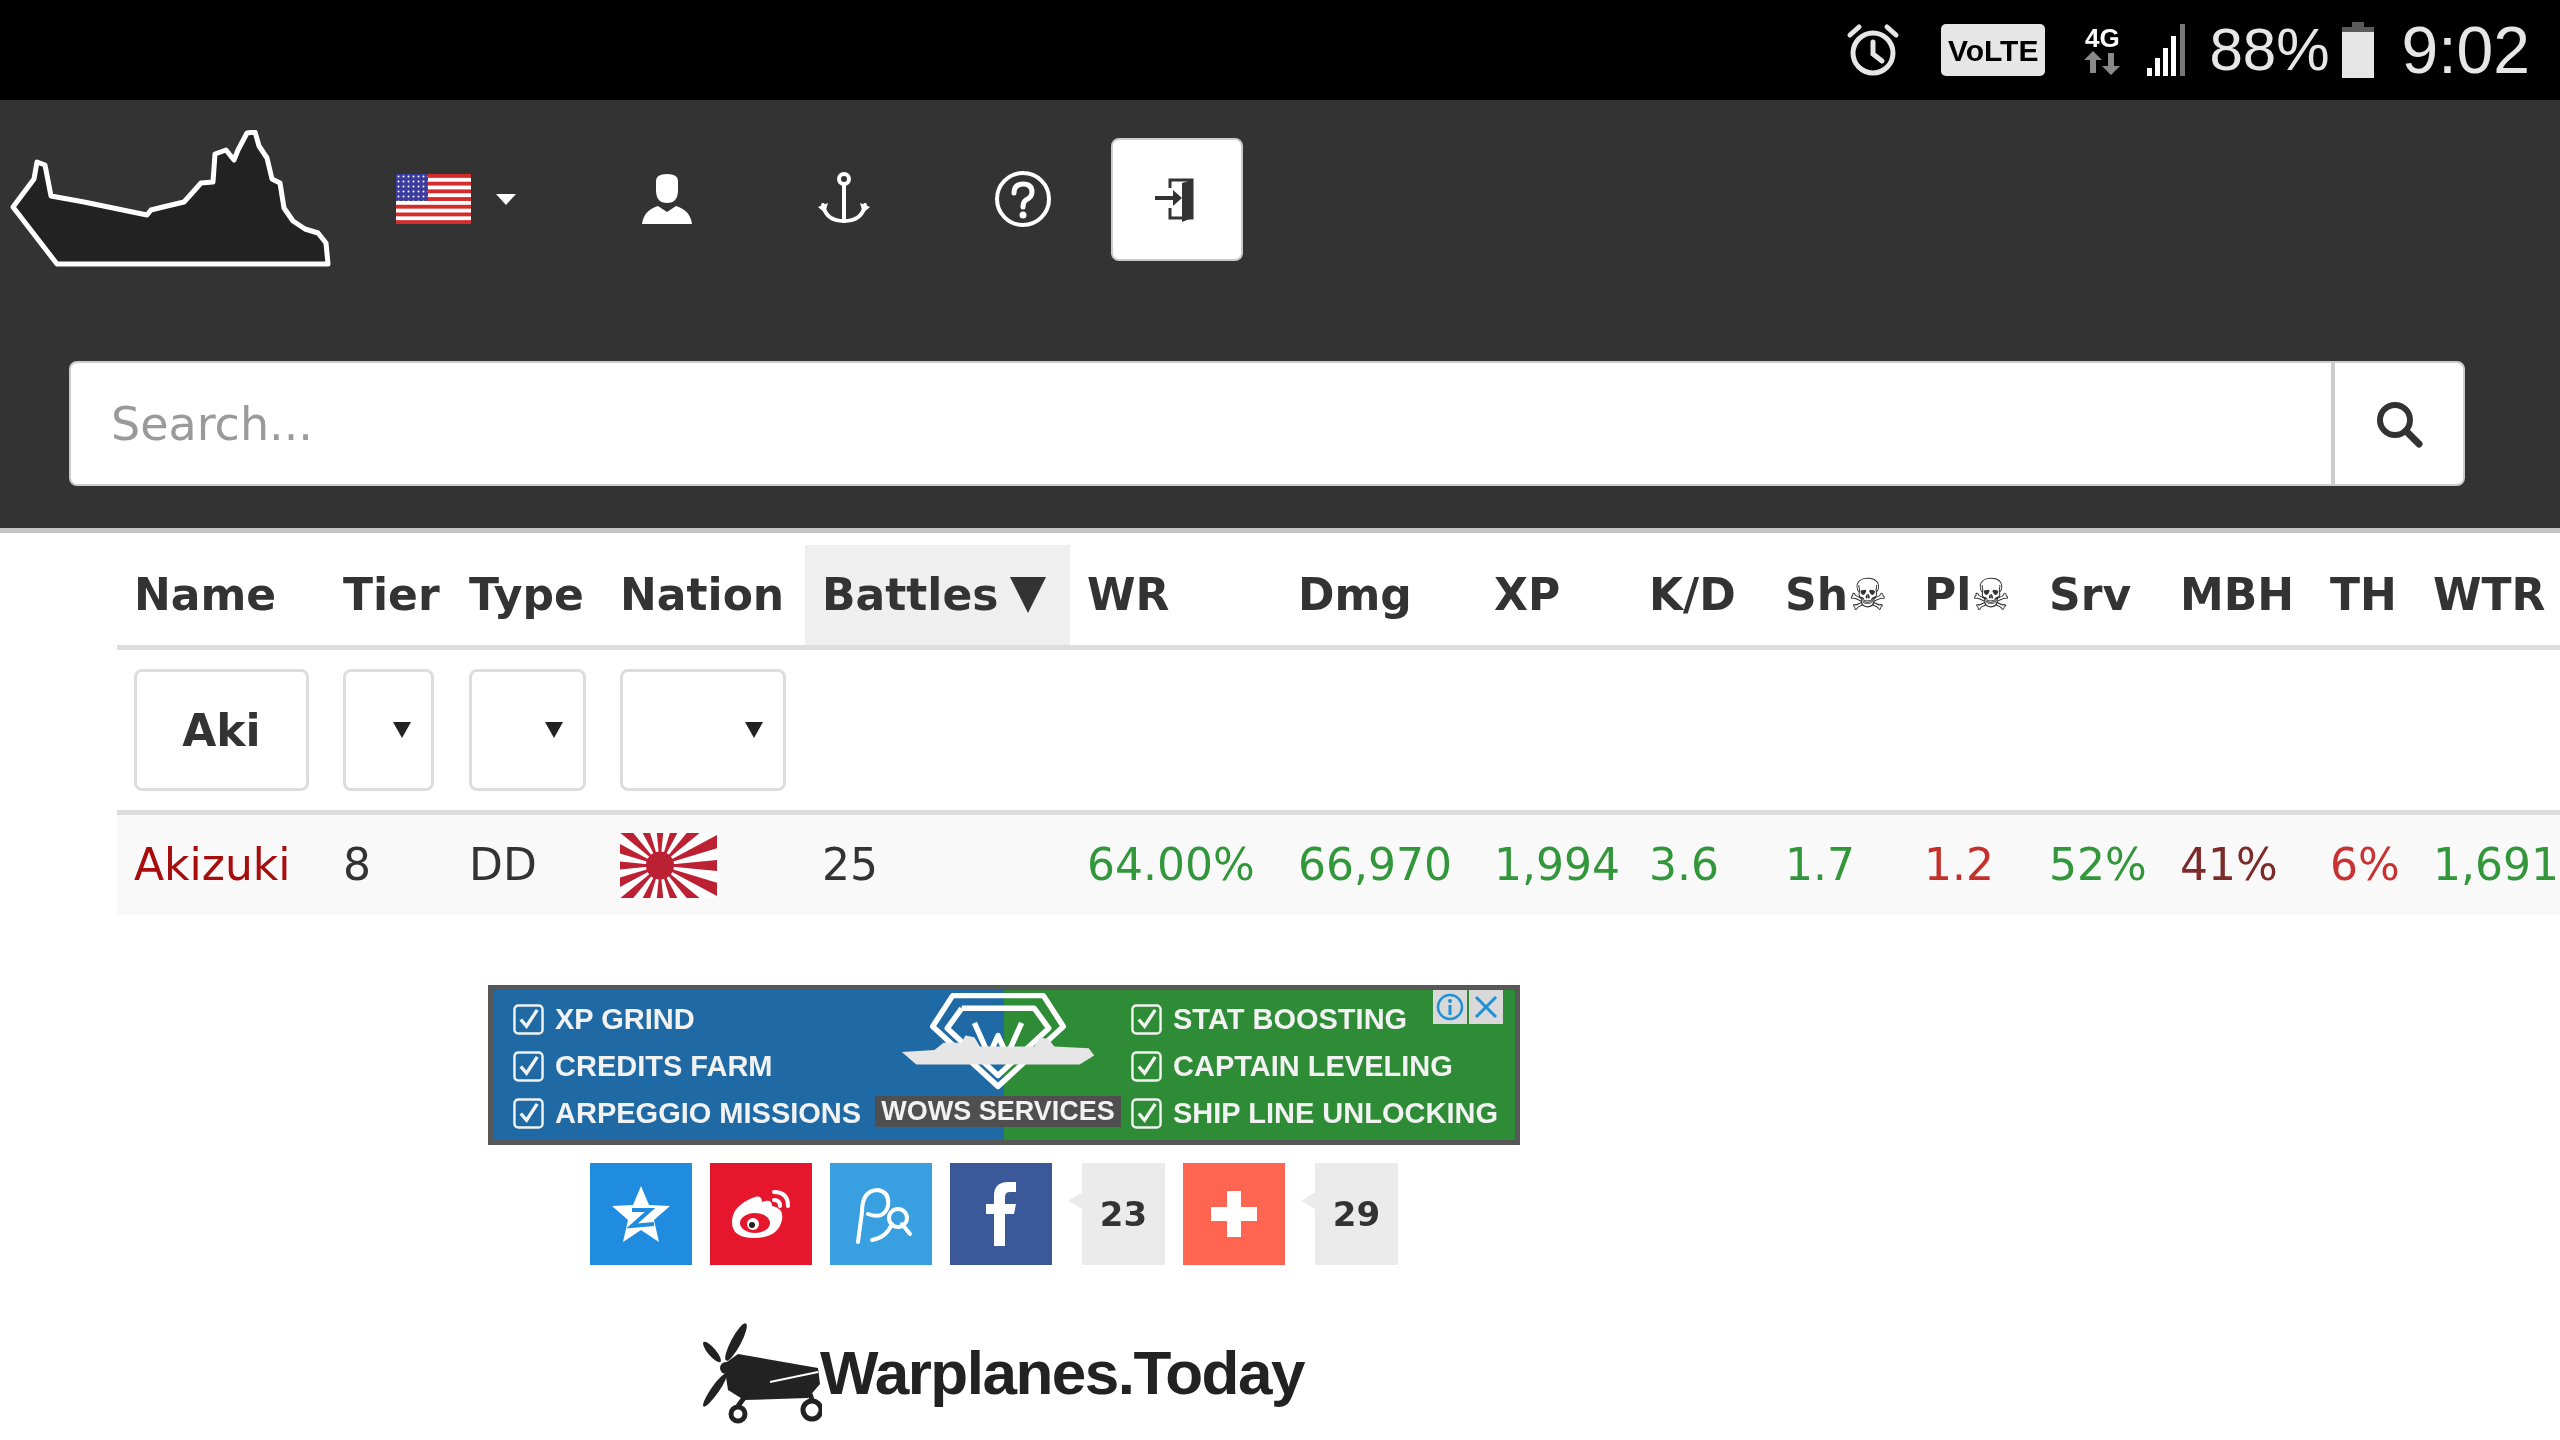 This screenshot has height=1440, width=2560. I want to click on search-button, so click(2399, 423).